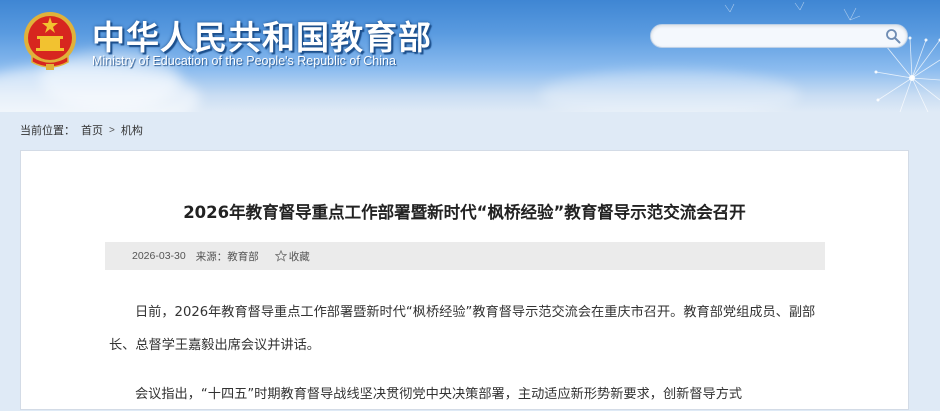 Image resolution: width=940 pixels, height=411 pixels. What do you see at coordinates (243, 256) in the screenshot?
I see `source-name: 教育部` at bounding box center [243, 256].